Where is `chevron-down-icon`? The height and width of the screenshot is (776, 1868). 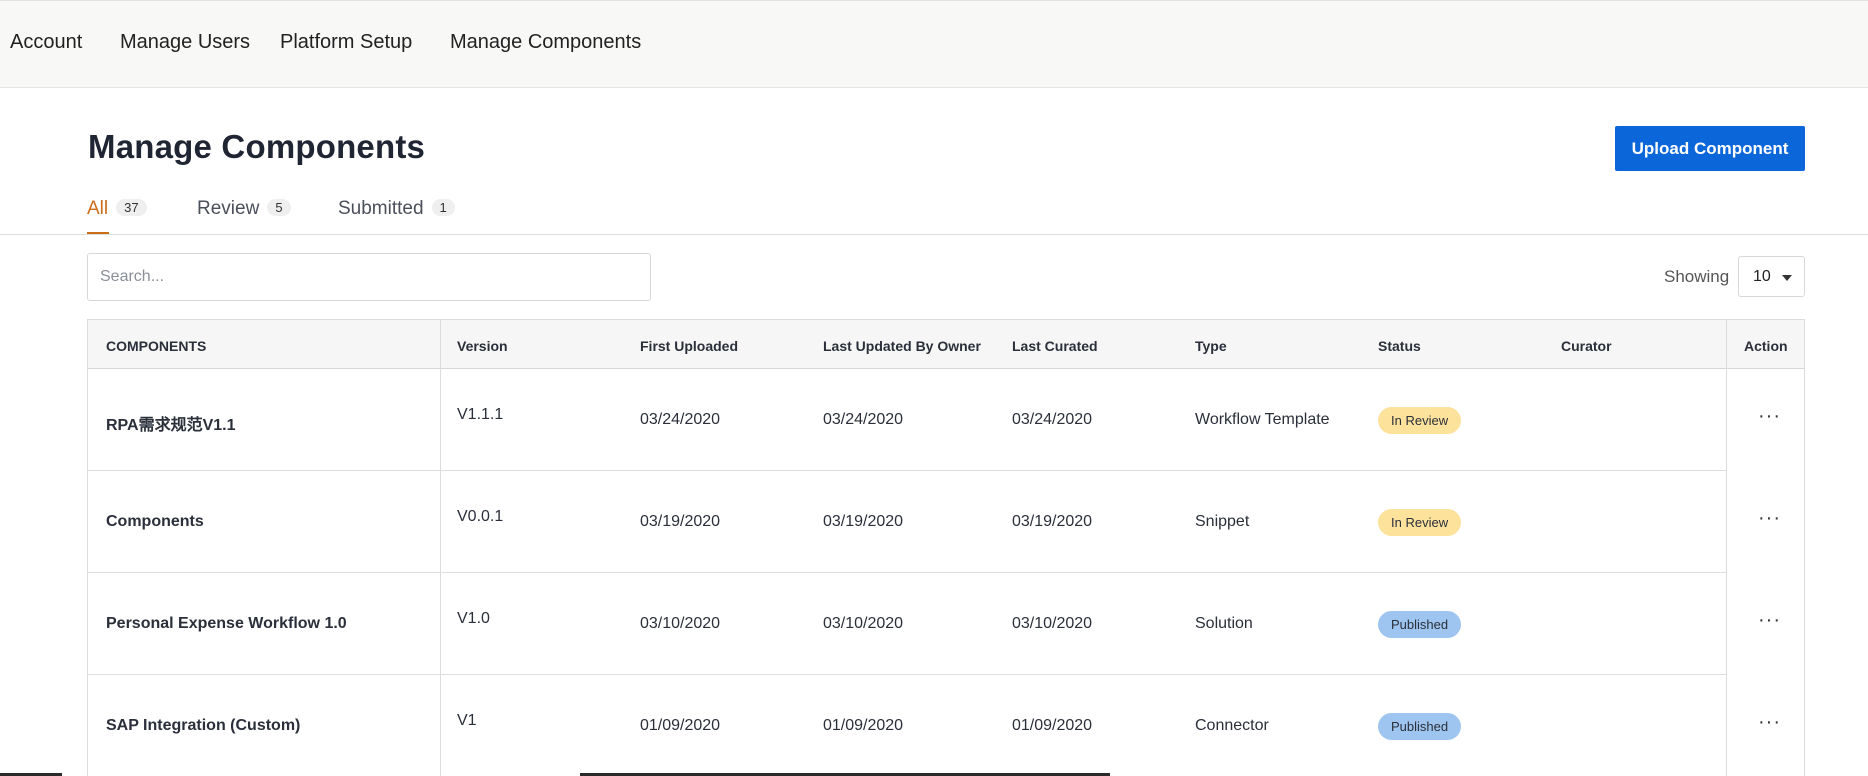 chevron-down-icon is located at coordinates (1787, 278).